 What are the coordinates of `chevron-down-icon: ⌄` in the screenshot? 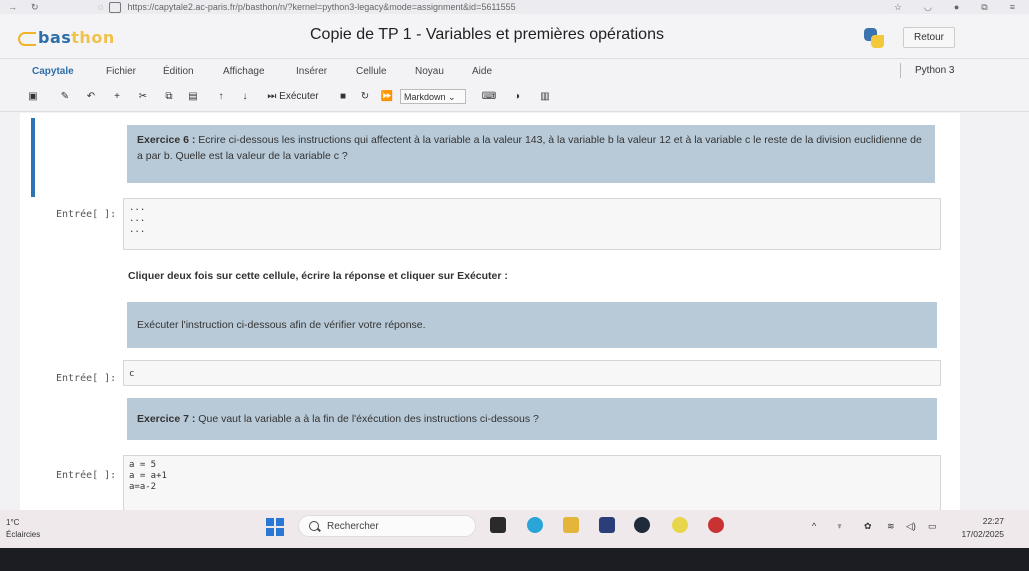 It's located at (452, 97).